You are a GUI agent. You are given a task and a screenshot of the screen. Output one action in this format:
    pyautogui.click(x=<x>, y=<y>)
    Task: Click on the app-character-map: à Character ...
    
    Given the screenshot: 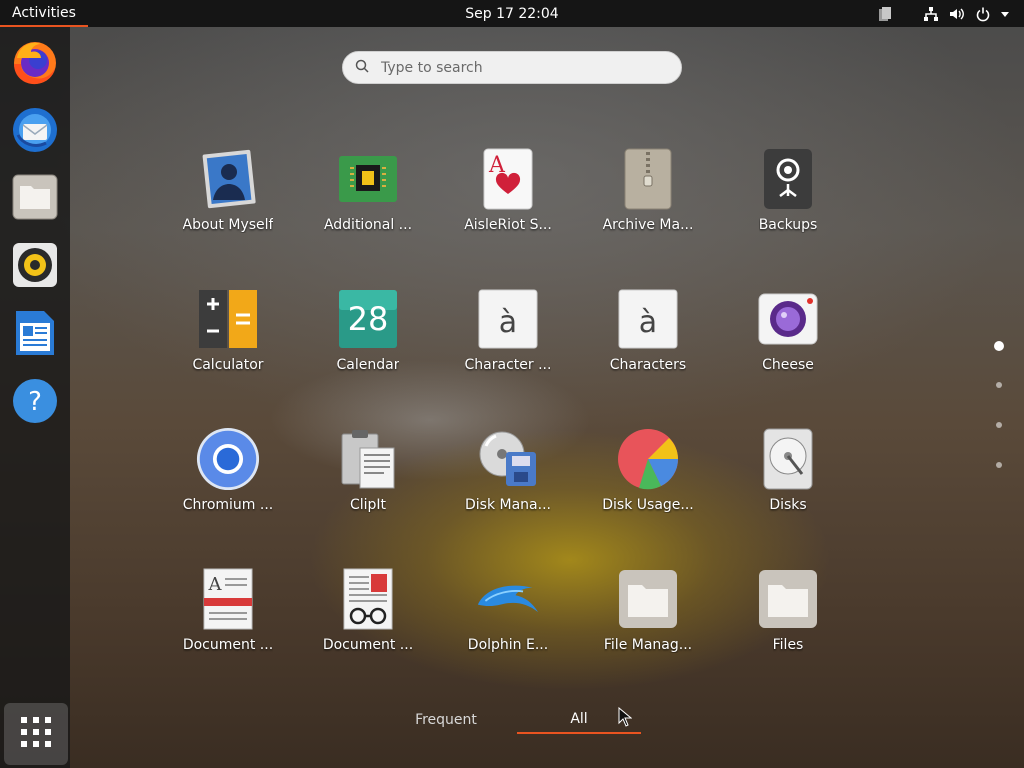 What is the action you would take?
    pyautogui.click(x=508, y=341)
    